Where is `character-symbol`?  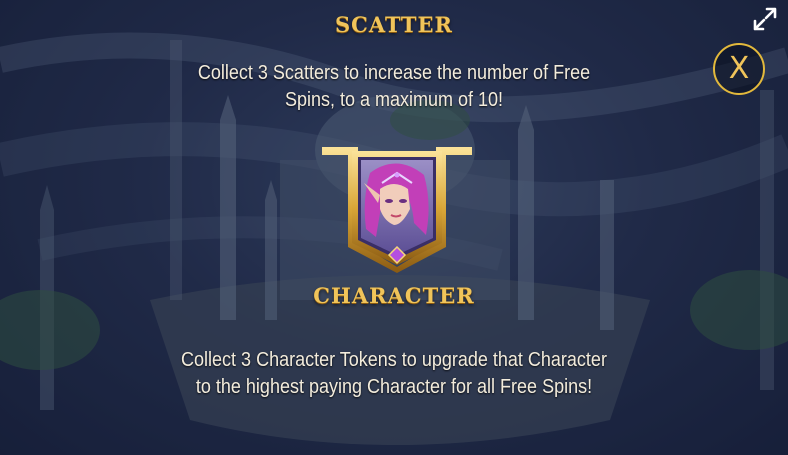 character-symbol is located at coordinates (397, 208).